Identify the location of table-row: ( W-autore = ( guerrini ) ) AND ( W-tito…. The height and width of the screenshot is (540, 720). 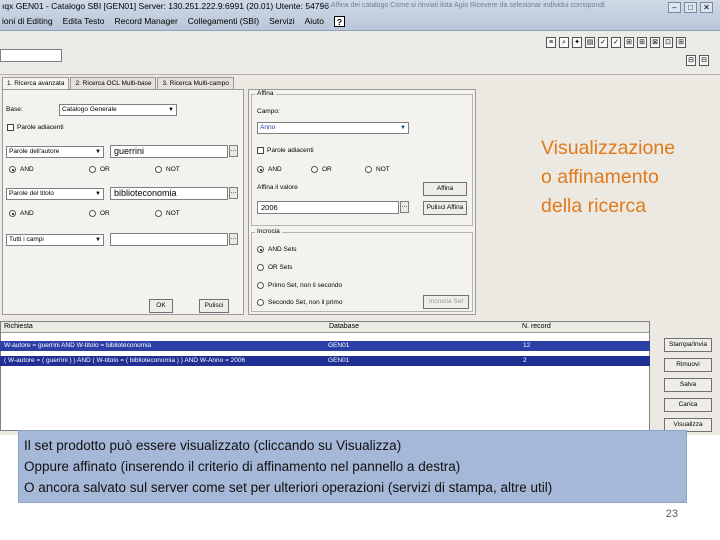
(325, 361).